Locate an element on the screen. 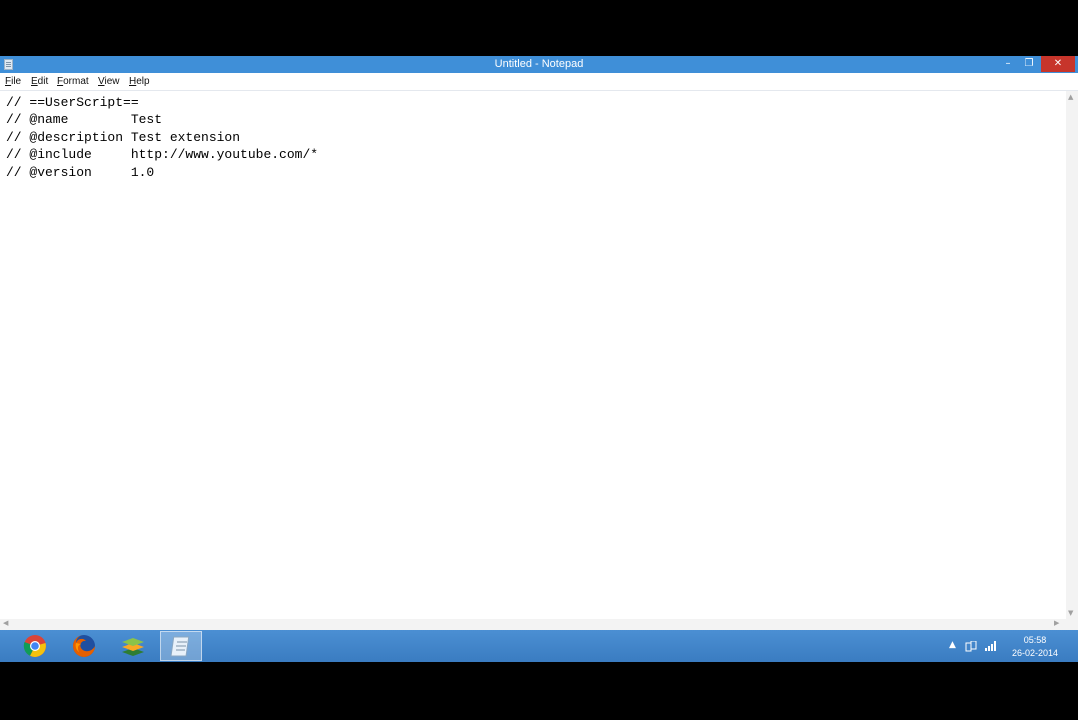 This screenshot has height=720, width=1078. notepad-icon is located at coordinates (180, 646).